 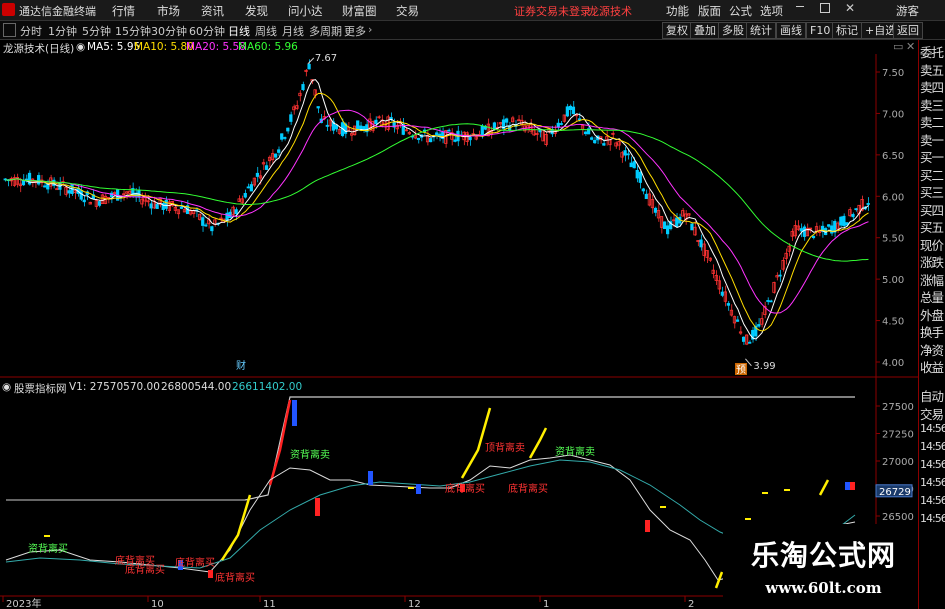 What do you see at coordinates (196, 387) in the screenshot?
I see `v2-value: 26800544.00` at bounding box center [196, 387].